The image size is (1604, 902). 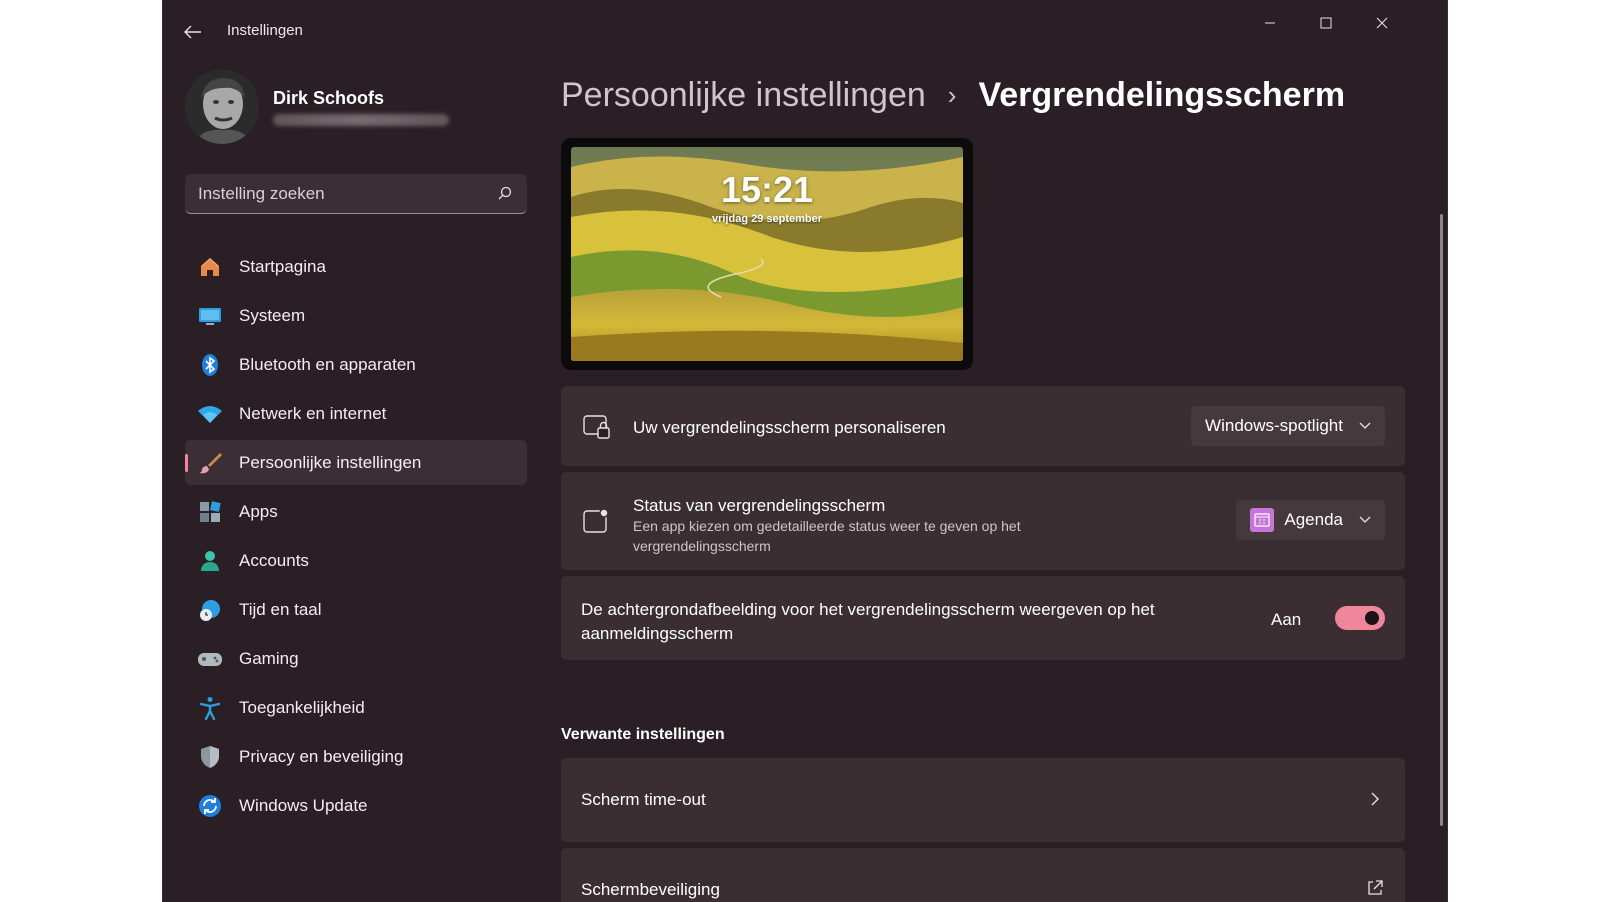 I want to click on sidebar-item-apps: Apps, so click(x=356, y=511).